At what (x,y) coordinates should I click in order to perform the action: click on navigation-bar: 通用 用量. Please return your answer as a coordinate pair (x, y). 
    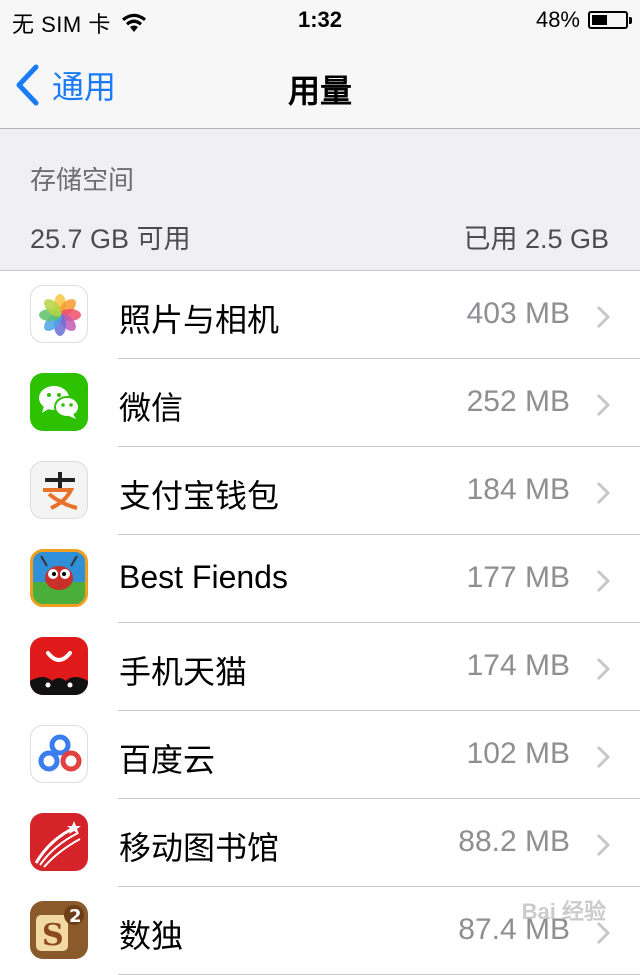
    Looking at the image, I should click on (320, 84).